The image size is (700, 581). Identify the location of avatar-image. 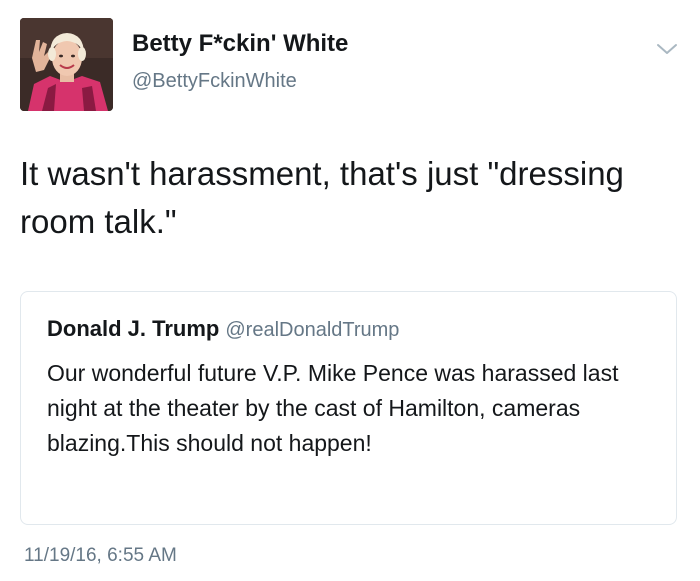
(66, 64).